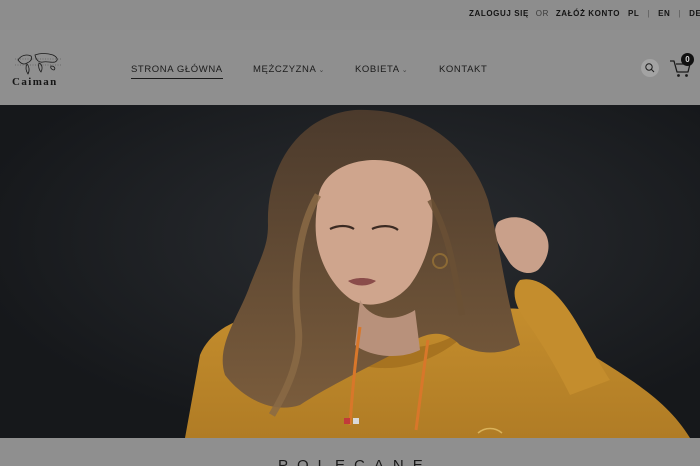 This screenshot has width=700, height=466. What do you see at coordinates (35, 82) in the screenshot?
I see `logo-text: Caiman` at bounding box center [35, 82].